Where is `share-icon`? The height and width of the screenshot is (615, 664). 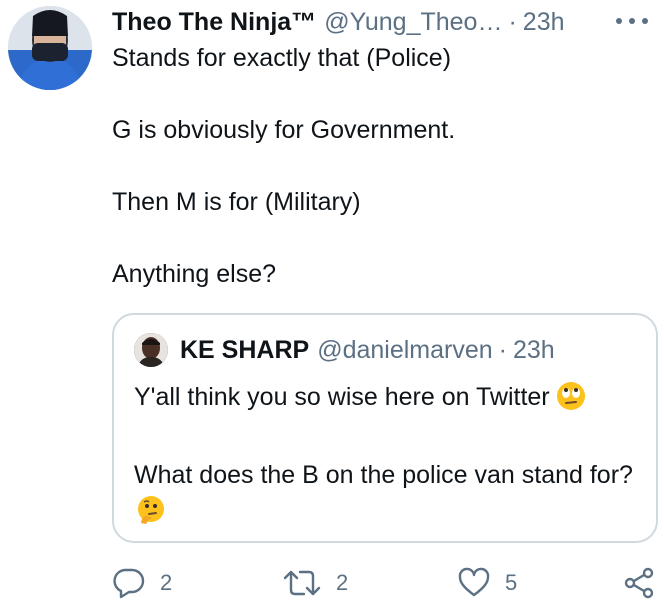
share-icon is located at coordinates (639, 583).